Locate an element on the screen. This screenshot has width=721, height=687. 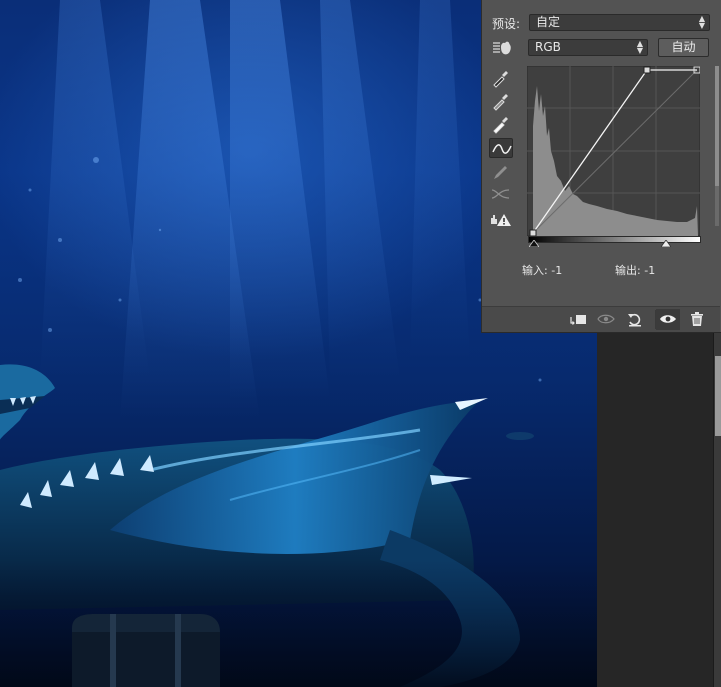
hand-icon is located at coordinates (502, 48).